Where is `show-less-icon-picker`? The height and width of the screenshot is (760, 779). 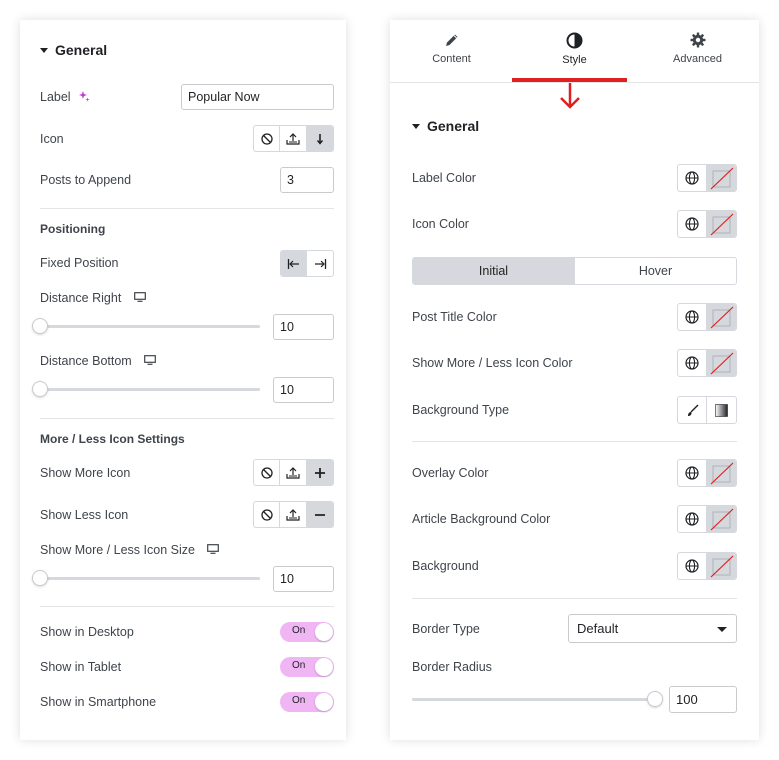 show-less-icon-picker is located at coordinates (293, 514).